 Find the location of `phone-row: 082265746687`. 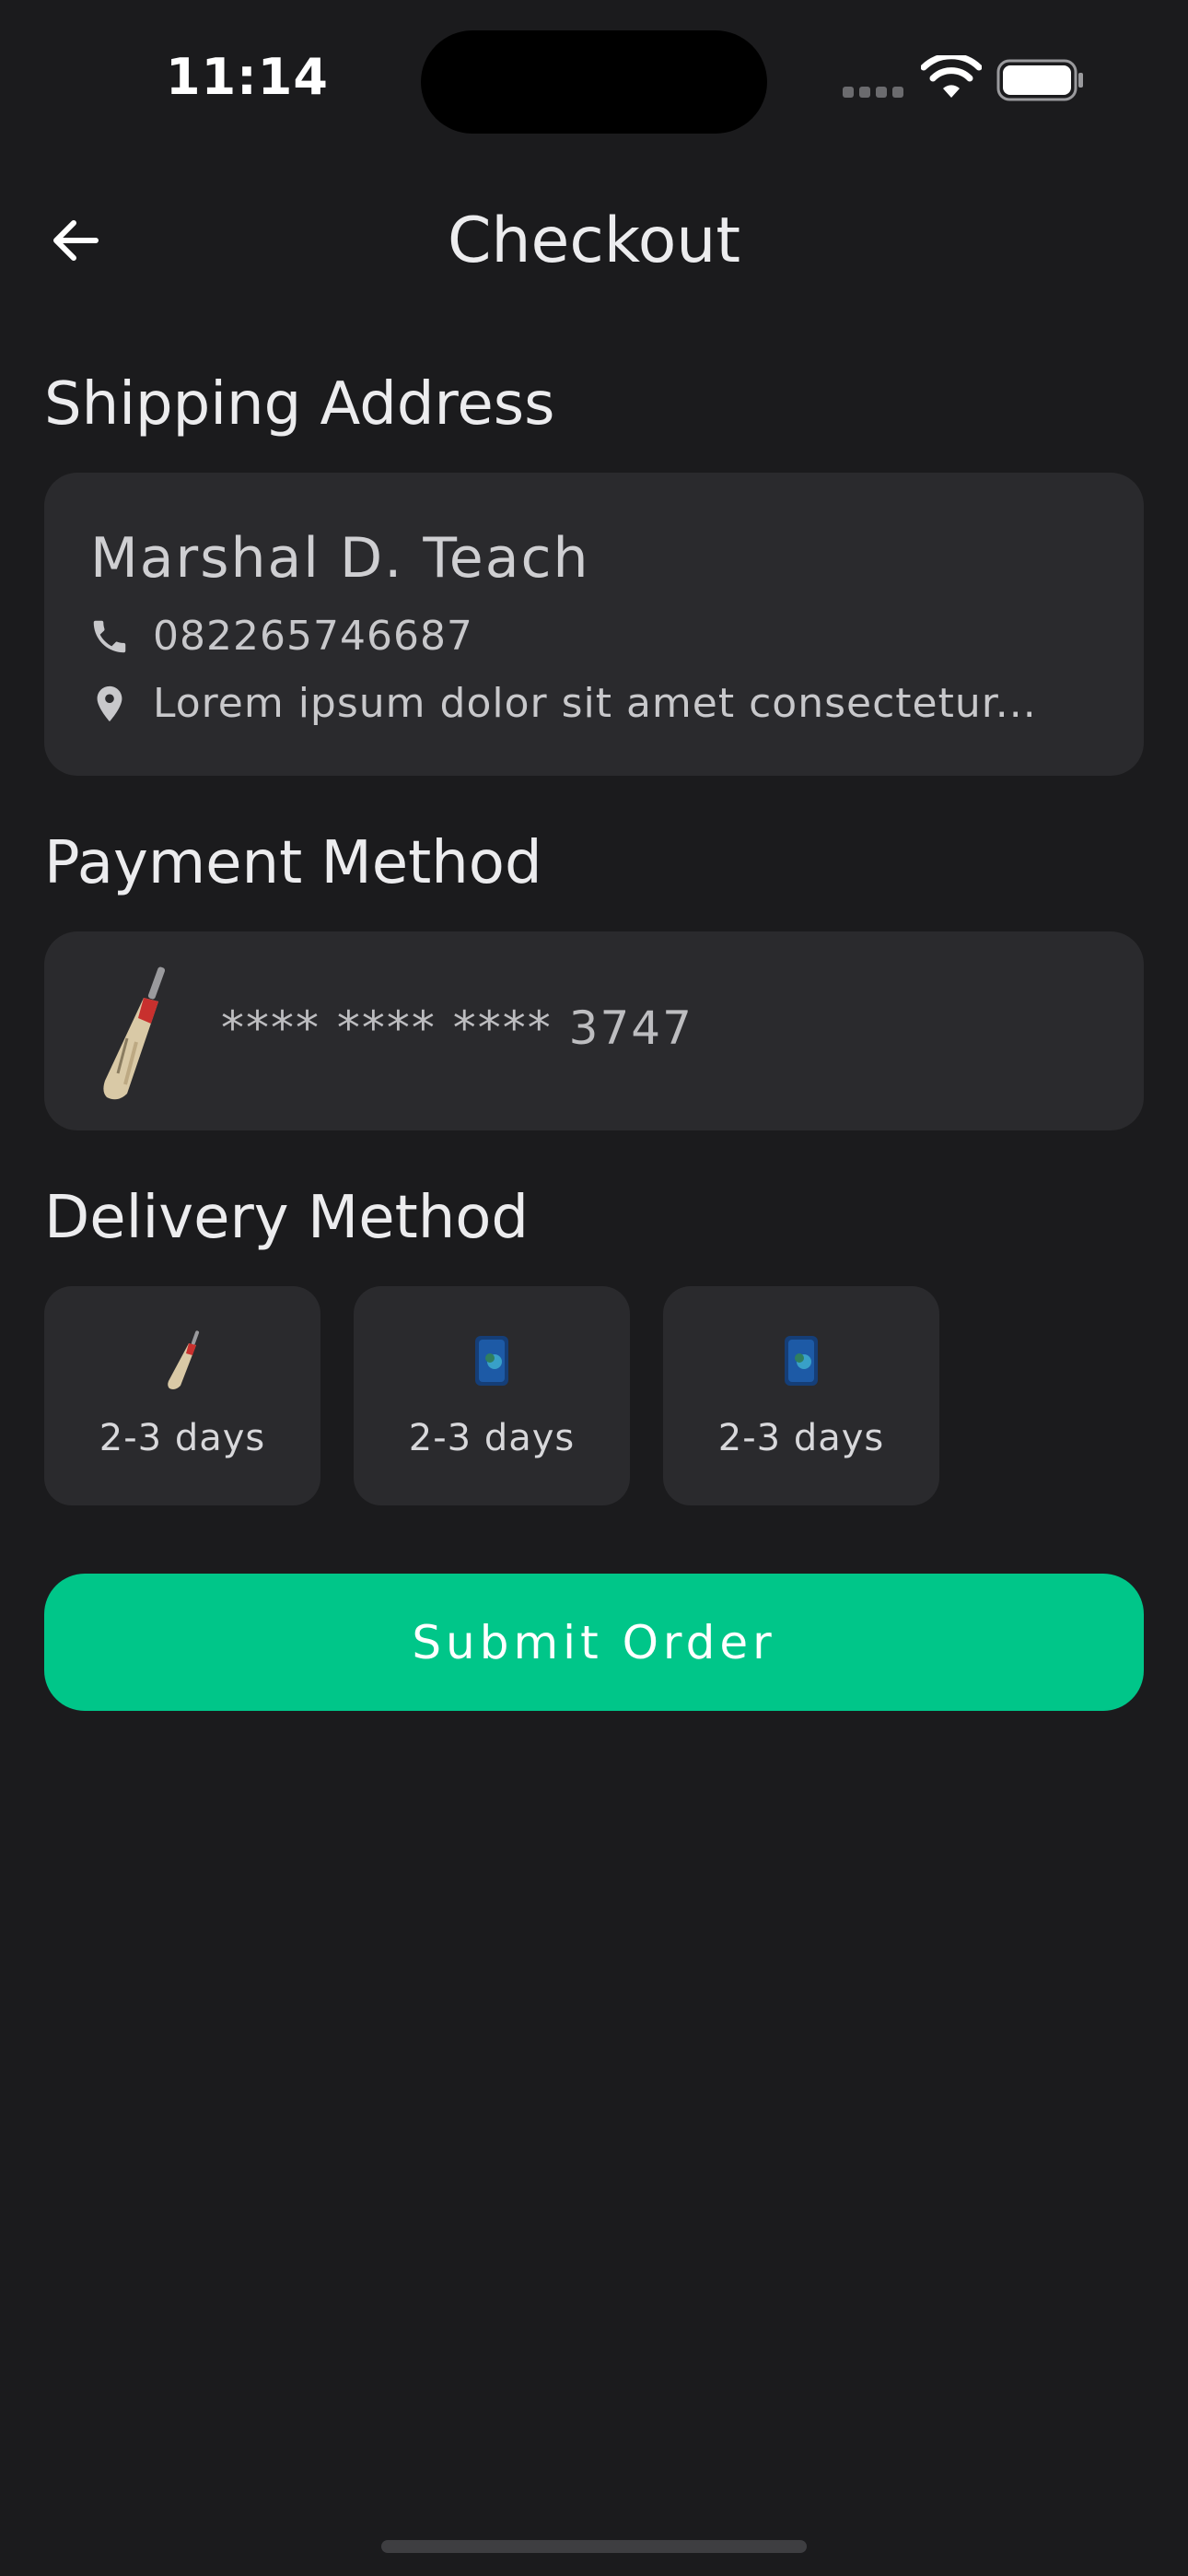

phone-row: 082265746687 is located at coordinates (280, 636).